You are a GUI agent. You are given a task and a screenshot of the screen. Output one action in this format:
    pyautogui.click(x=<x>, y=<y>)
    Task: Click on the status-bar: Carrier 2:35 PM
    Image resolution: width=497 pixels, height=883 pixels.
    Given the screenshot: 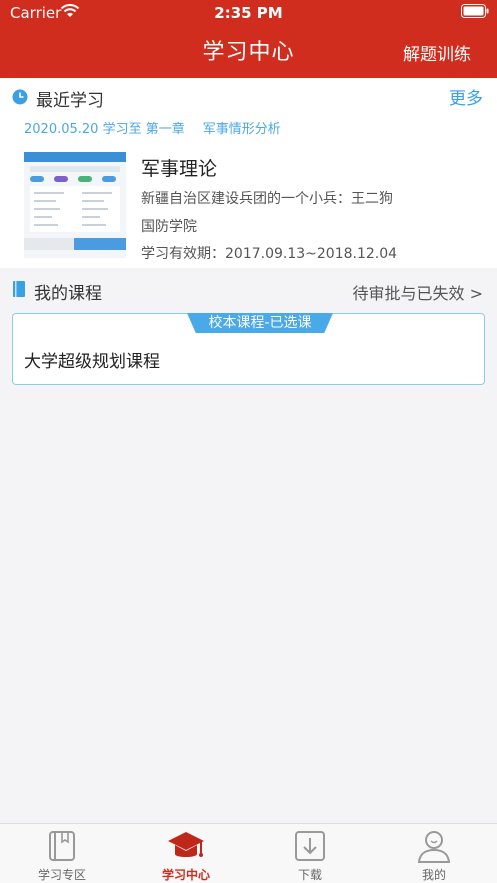 What is the action you would take?
    pyautogui.click(x=248, y=12)
    